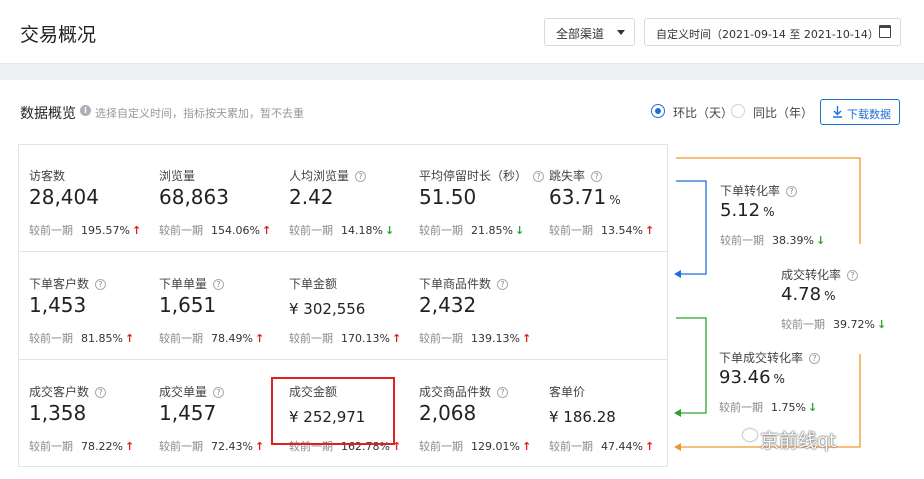 The width and height of the screenshot is (924, 479). Describe the element at coordinates (448, 197) in the screenshot. I see `metric-value: 51.50` at that location.